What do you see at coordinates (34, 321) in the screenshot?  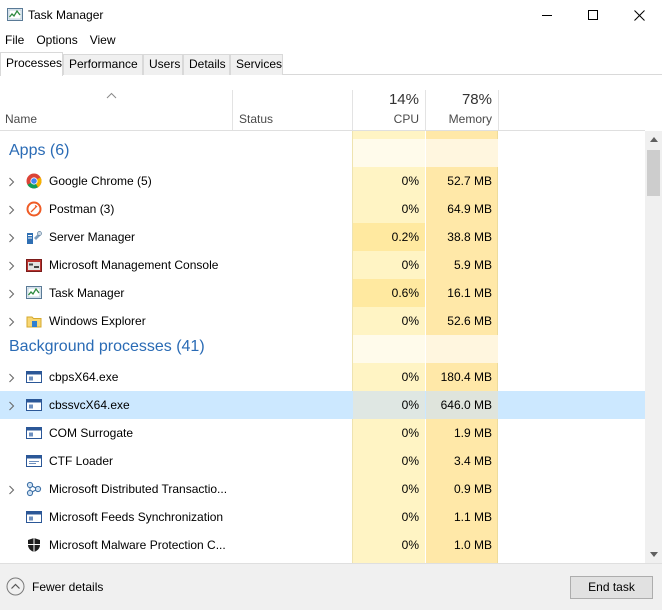 I see `folder-icon` at bounding box center [34, 321].